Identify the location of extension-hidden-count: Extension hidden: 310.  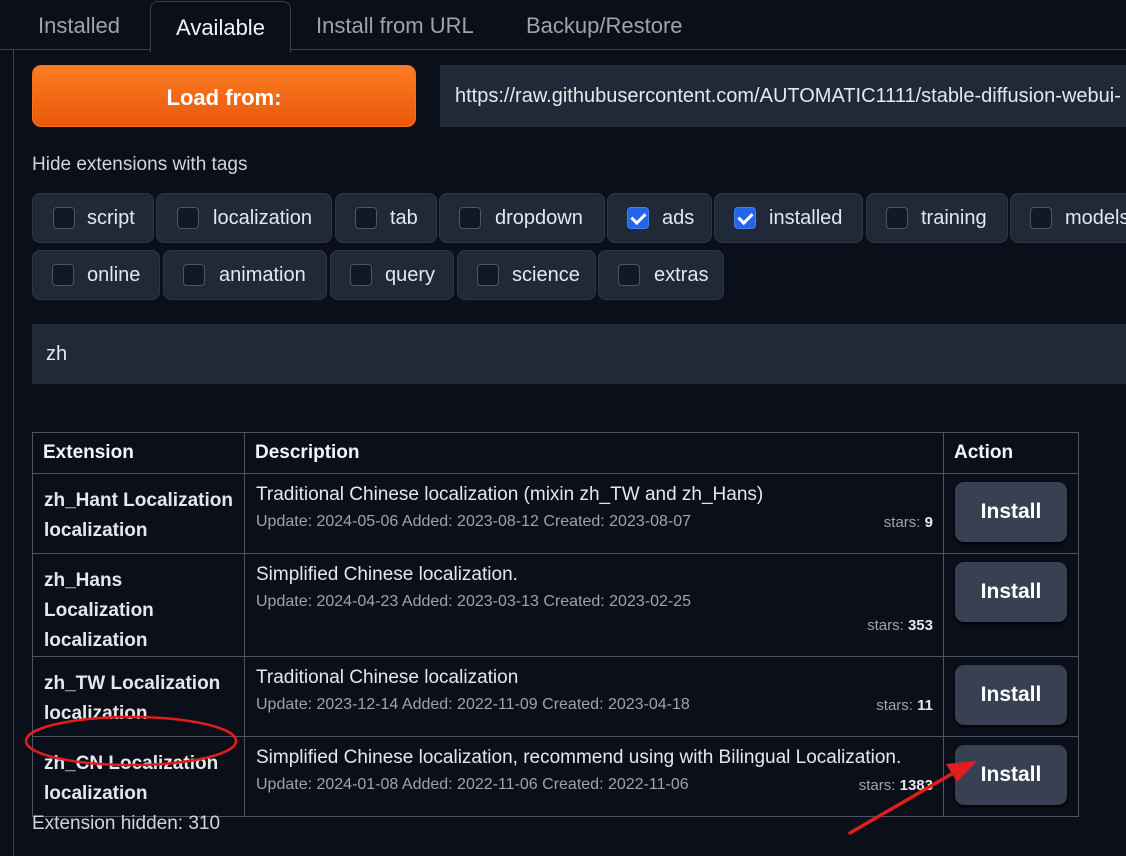
(126, 823).